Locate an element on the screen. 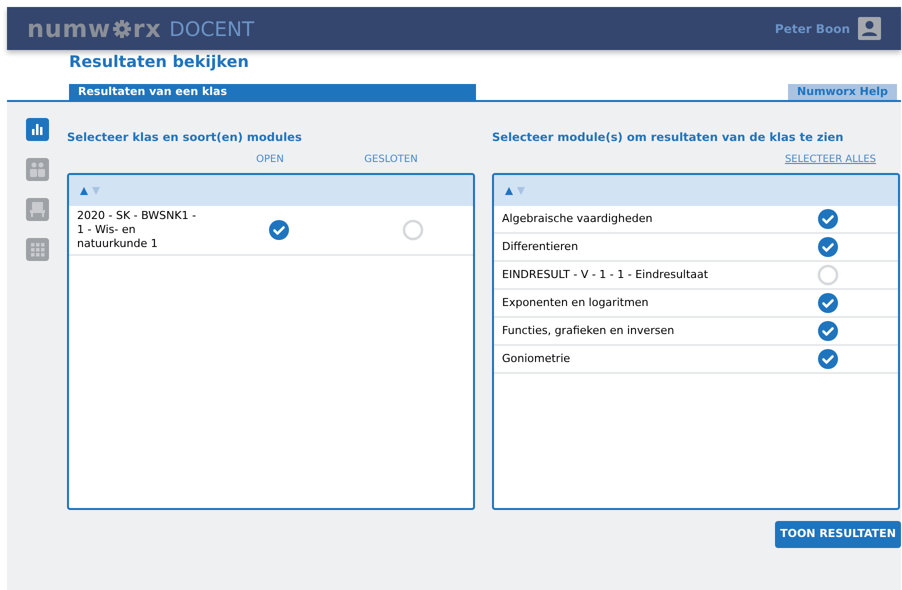  logo-text: numw is located at coordinates (69, 29).